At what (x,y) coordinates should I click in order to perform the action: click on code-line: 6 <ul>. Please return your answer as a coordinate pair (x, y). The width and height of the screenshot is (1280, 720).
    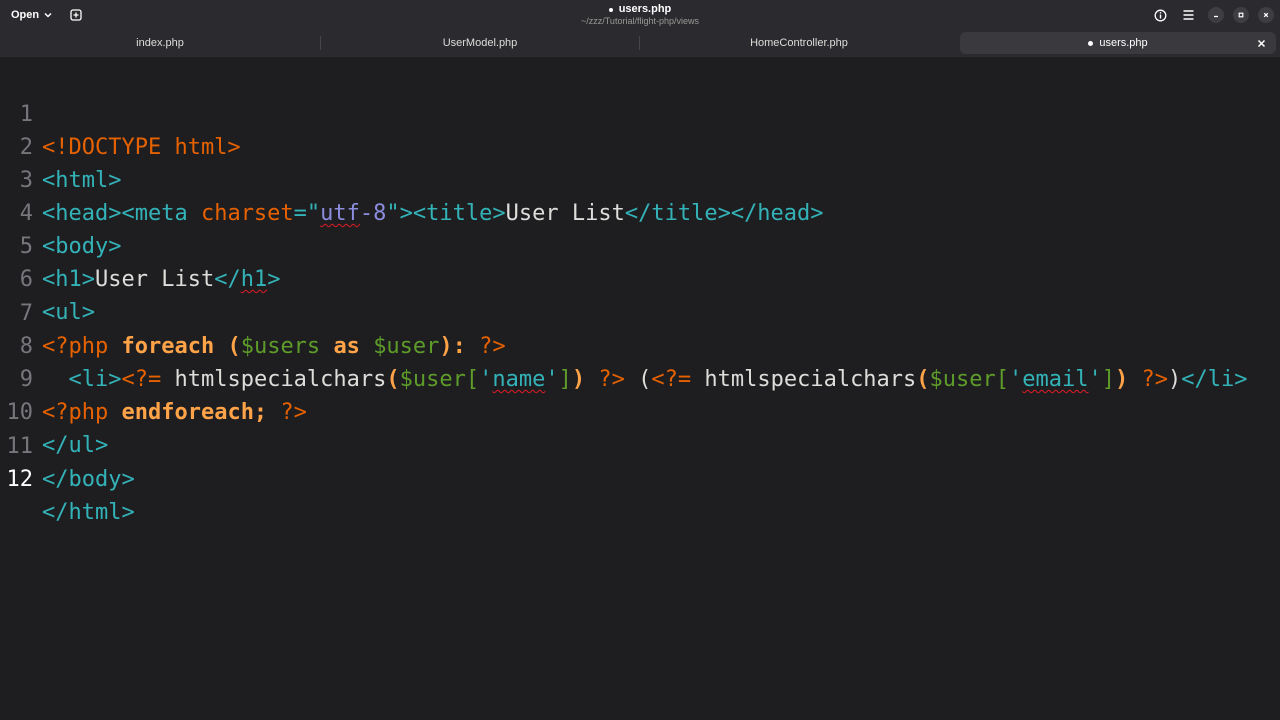
    Looking at the image, I should click on (47, 277).